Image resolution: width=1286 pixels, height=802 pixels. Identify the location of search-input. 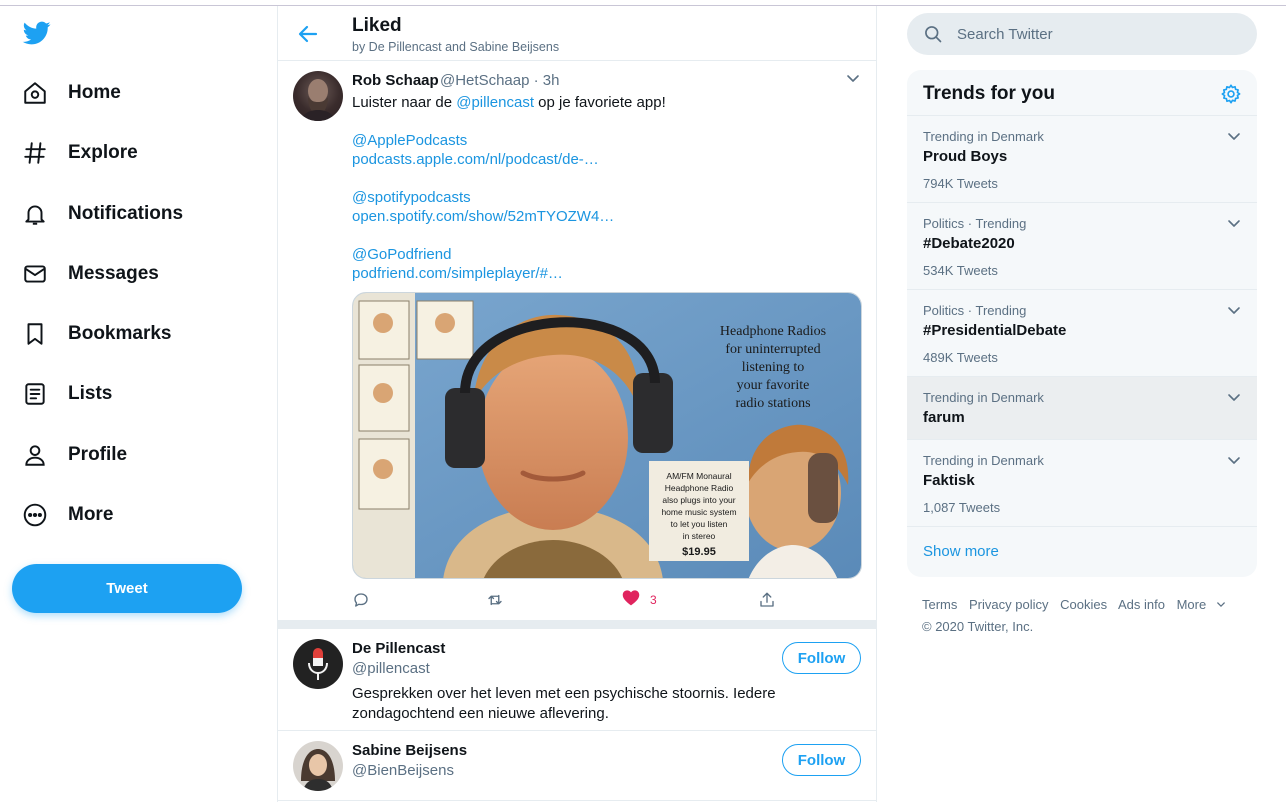
(1097, 34).